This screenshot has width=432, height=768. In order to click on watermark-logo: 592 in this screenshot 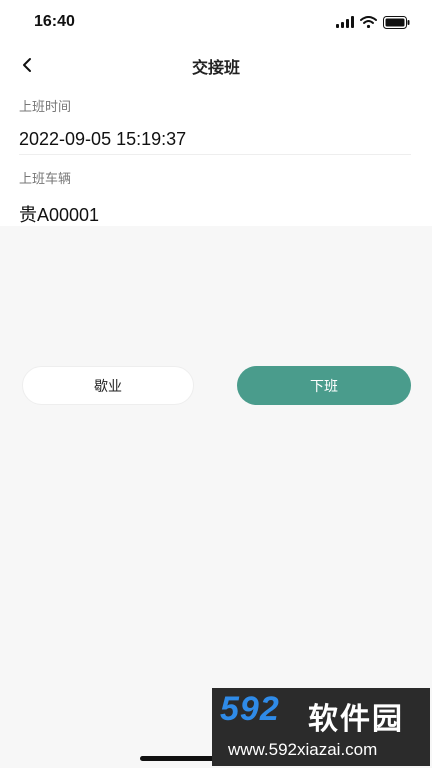, I will do `click(250, 709)`.